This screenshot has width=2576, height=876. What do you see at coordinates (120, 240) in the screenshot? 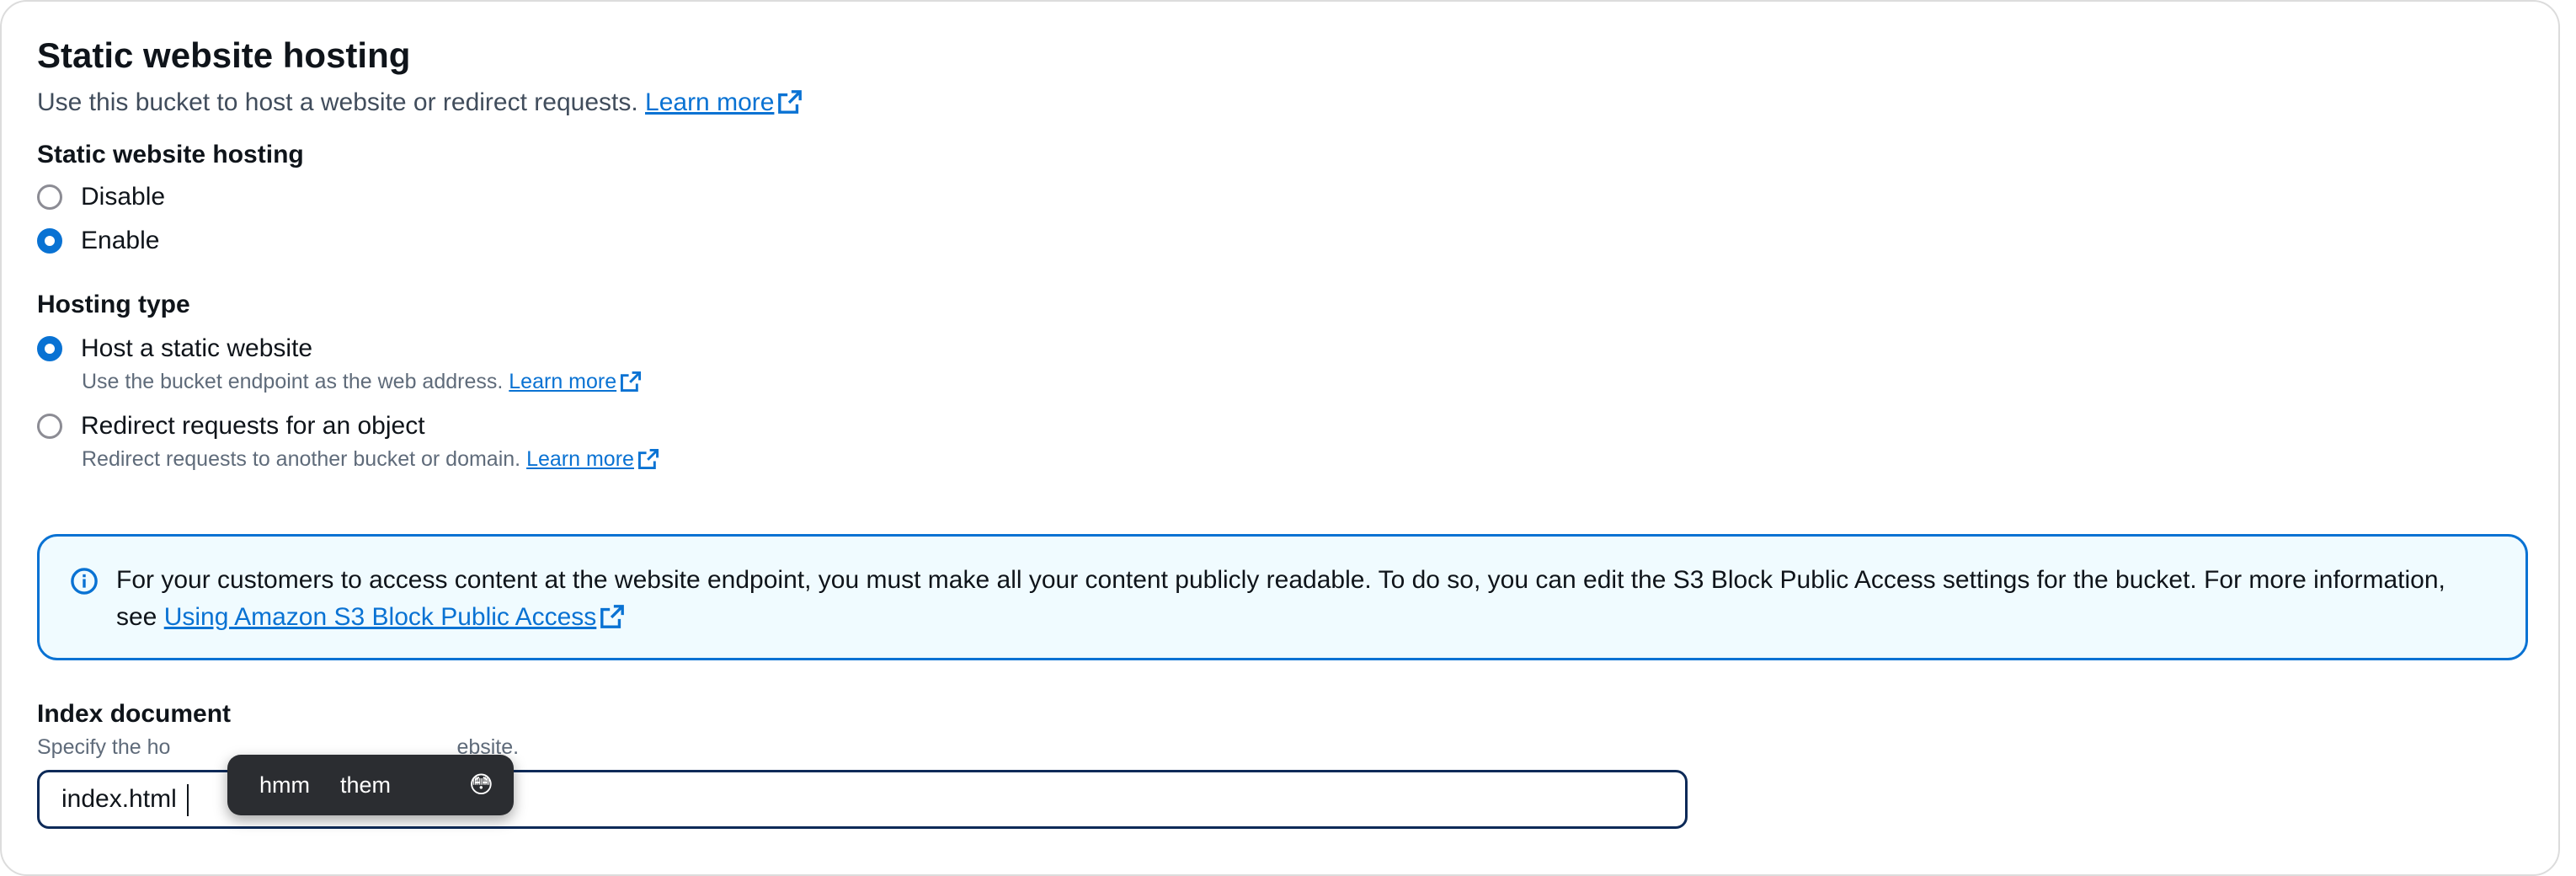
I see `radio-label-enable: Enable` at bounding box center [120, 240].